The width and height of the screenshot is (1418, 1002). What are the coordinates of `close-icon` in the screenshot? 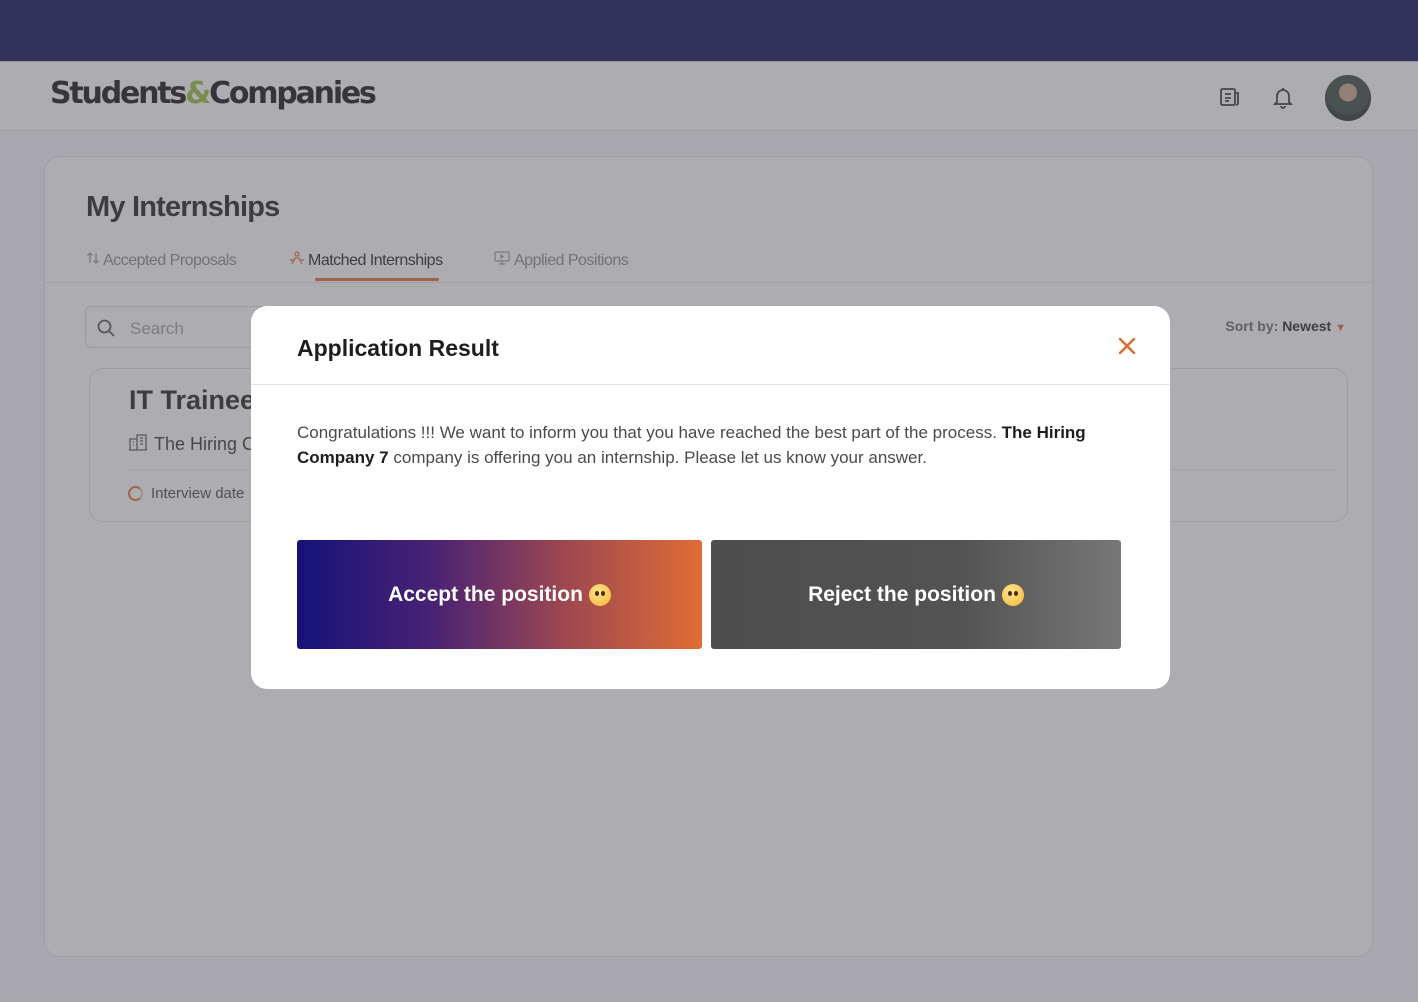 It's located at (1127, 346).